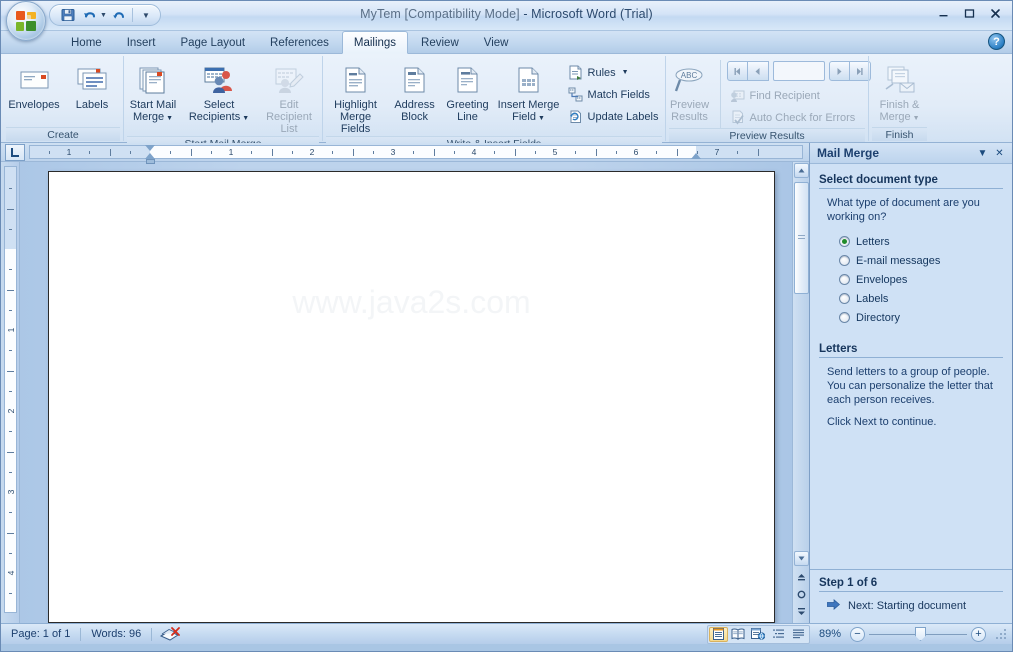 Image resolution: width=1013 pixels, height=652 pixels. Describe the element at coordinates (92, 92) in the screenshot. I see `labels-button: Labels` at that location.